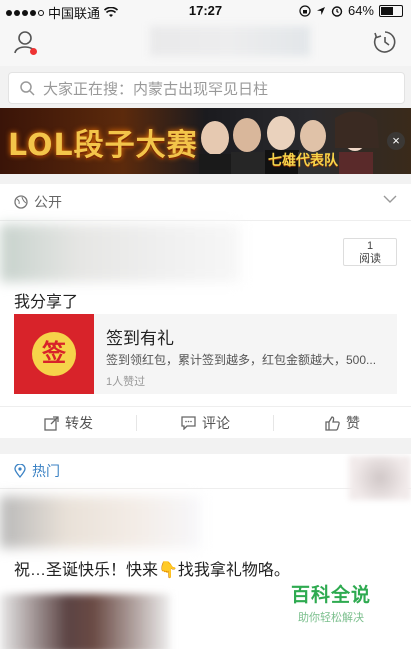 The width and height of the screenshot is (411, 649). I want to click on watermark-name: 百科全说, so click(330, 595).